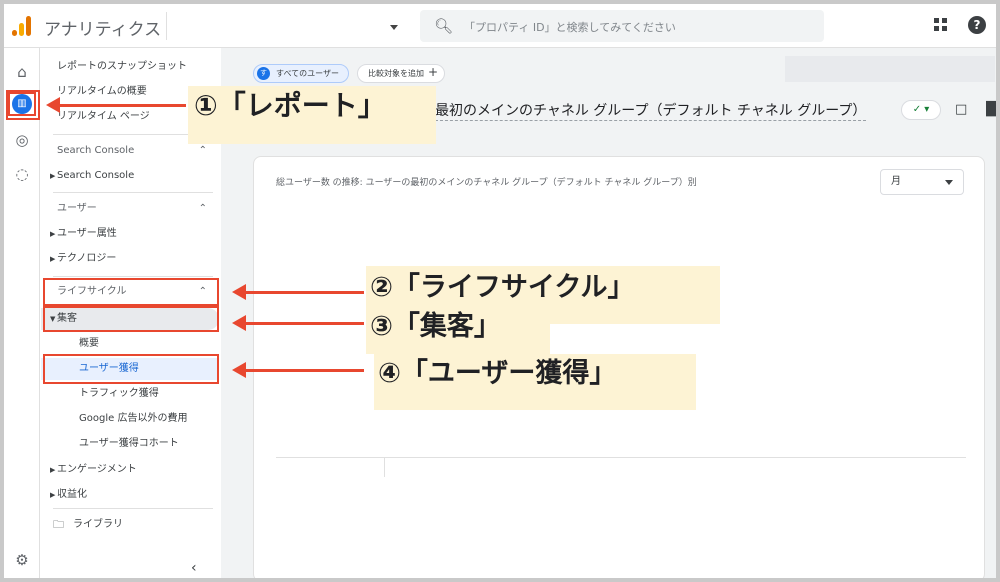  What do you see at coordinates (307, 73) in the screenshot?
I see `chip-label: すべてのユーザー` at bounding box center [307, 73].